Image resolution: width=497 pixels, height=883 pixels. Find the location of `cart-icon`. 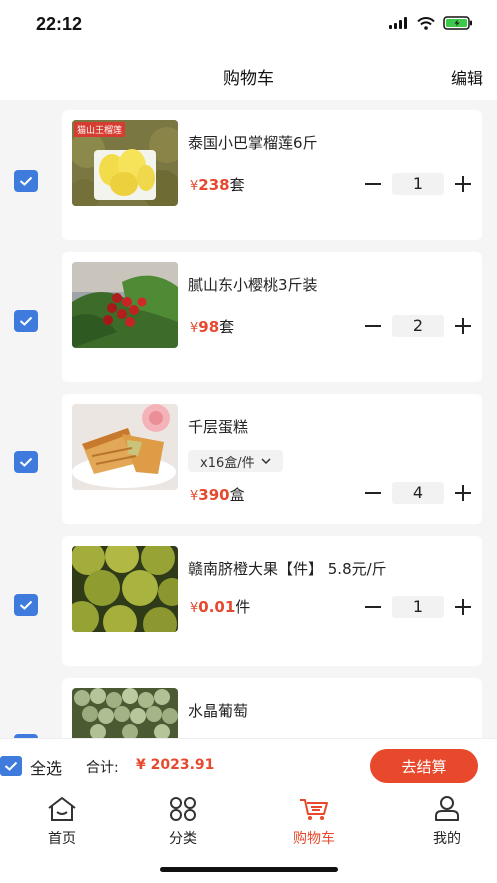

cart-icon is located at coordinates (314, 809).